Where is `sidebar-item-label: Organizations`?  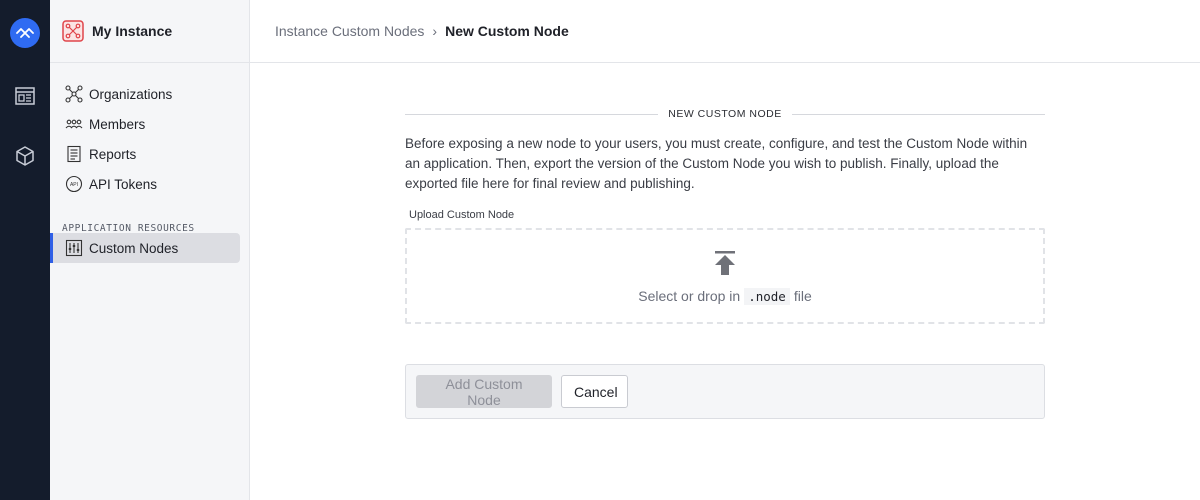
sidebar-item-label: Organizations is located at coordinates (131, 94).